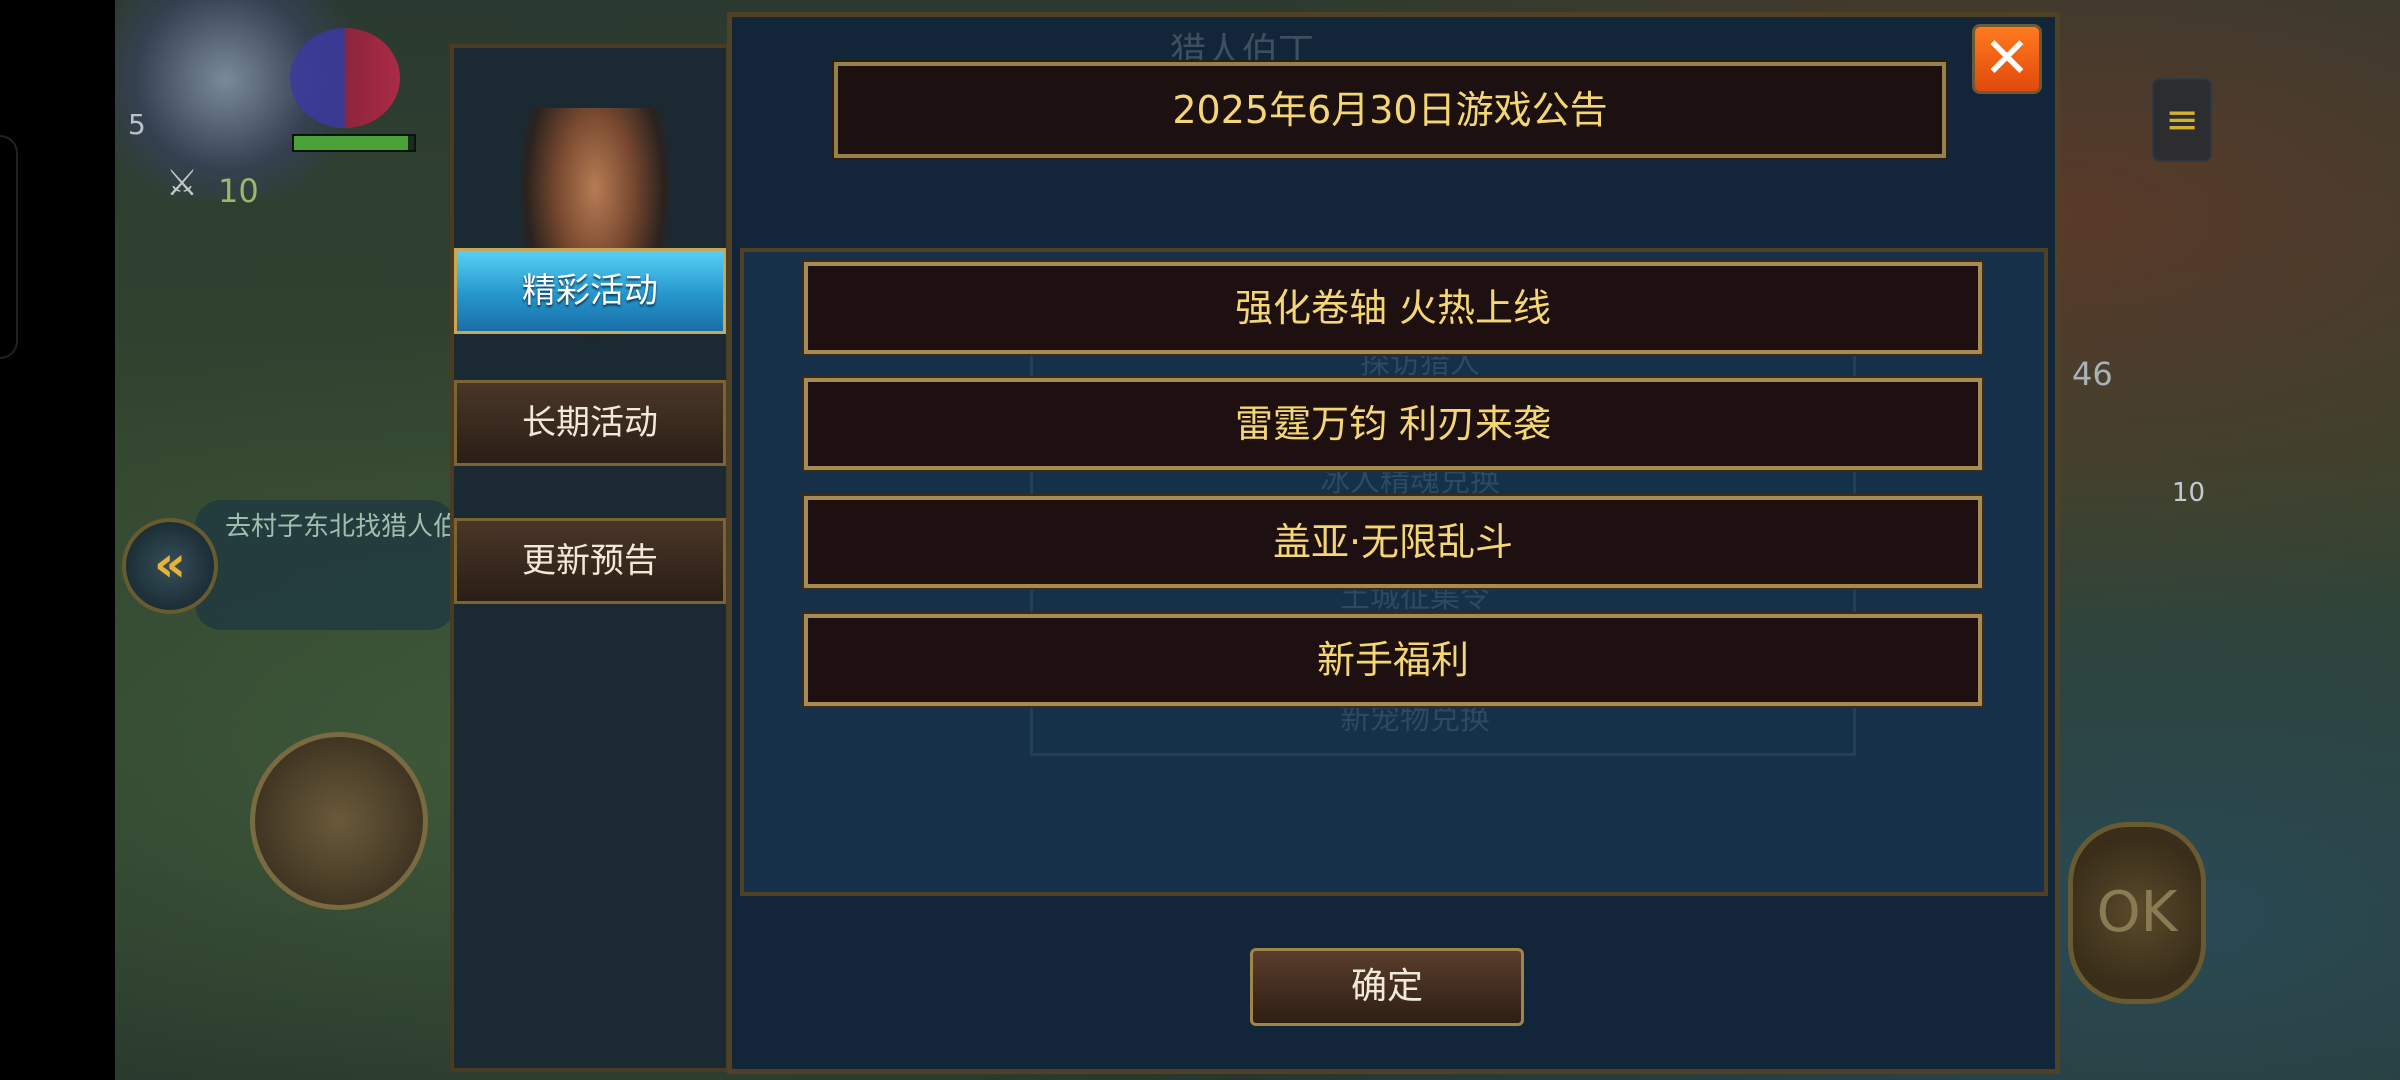 This screenshot has width=2400, height=1080. What do you see at coordinates (238, 191) in the screenshot?
I see `combat-power: 10` at bounding box center [238, 191].